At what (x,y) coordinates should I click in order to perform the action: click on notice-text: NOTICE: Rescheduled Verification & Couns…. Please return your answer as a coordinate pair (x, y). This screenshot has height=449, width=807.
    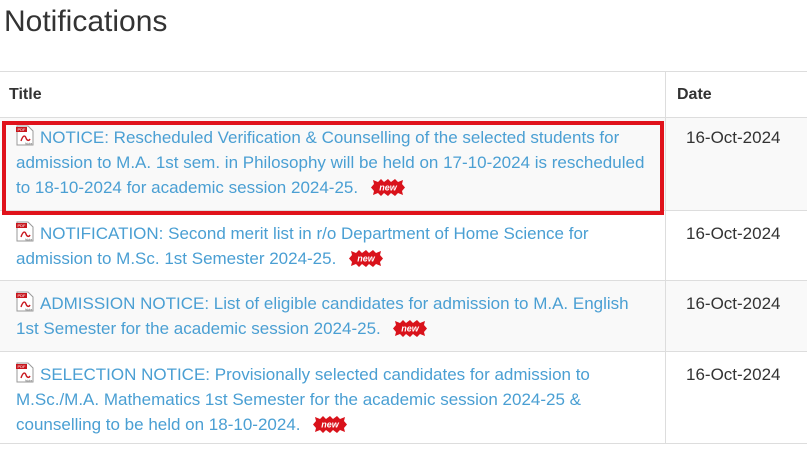
    Looking at the image, I should click on (330, 162).